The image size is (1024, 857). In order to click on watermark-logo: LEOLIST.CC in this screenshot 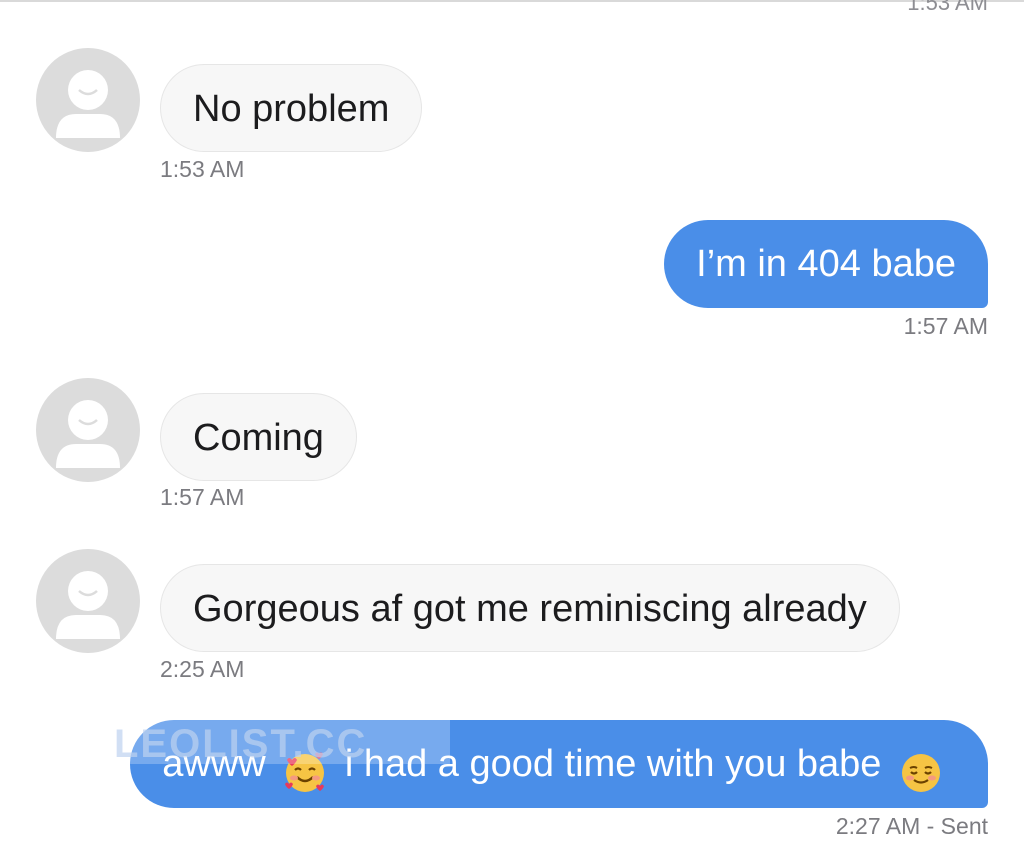, I will do `click(275, 742)`.